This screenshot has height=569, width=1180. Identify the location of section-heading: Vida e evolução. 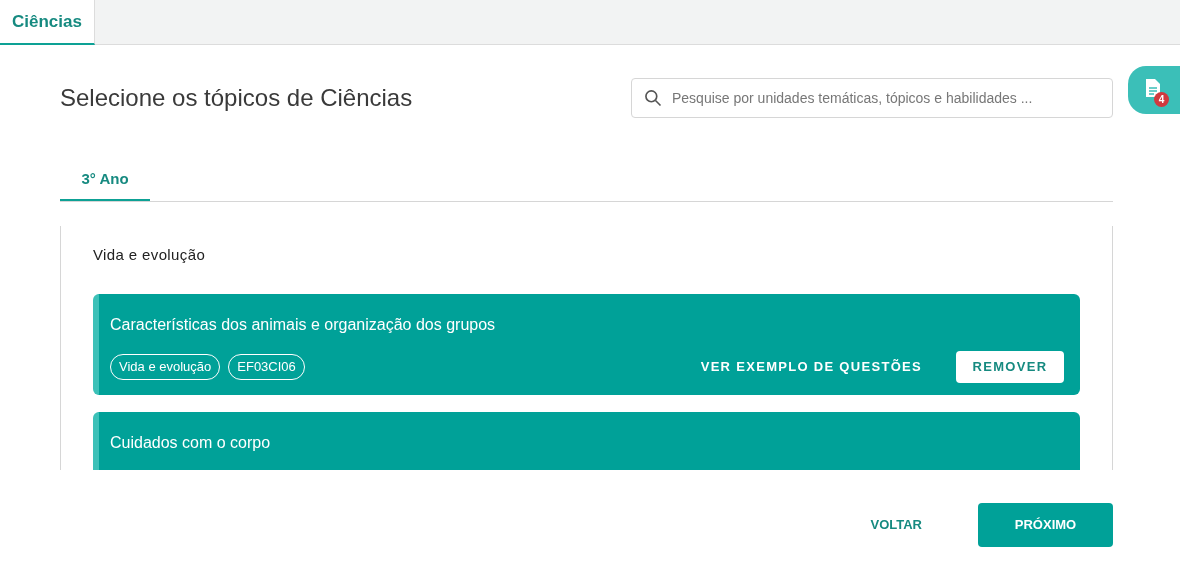
(150, 255).